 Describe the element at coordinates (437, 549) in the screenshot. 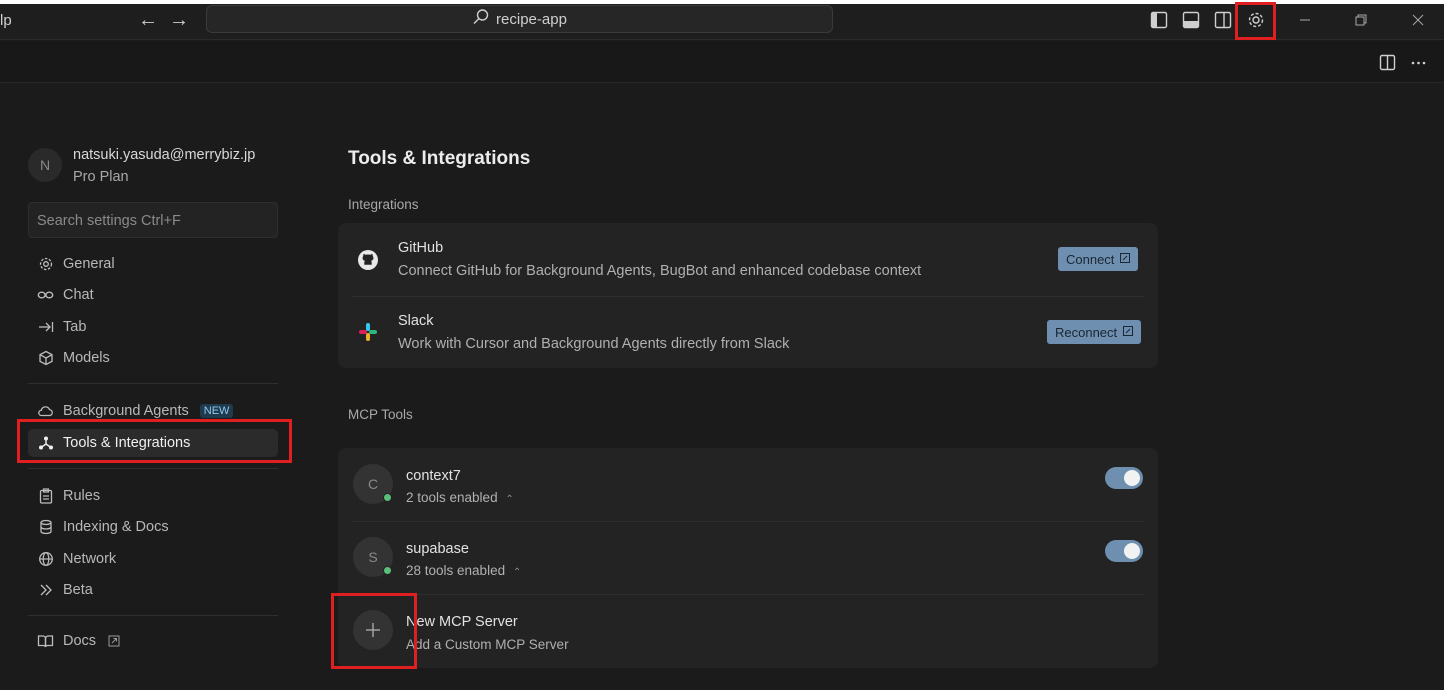

I see `mcp-server-name: supabase` at that location.